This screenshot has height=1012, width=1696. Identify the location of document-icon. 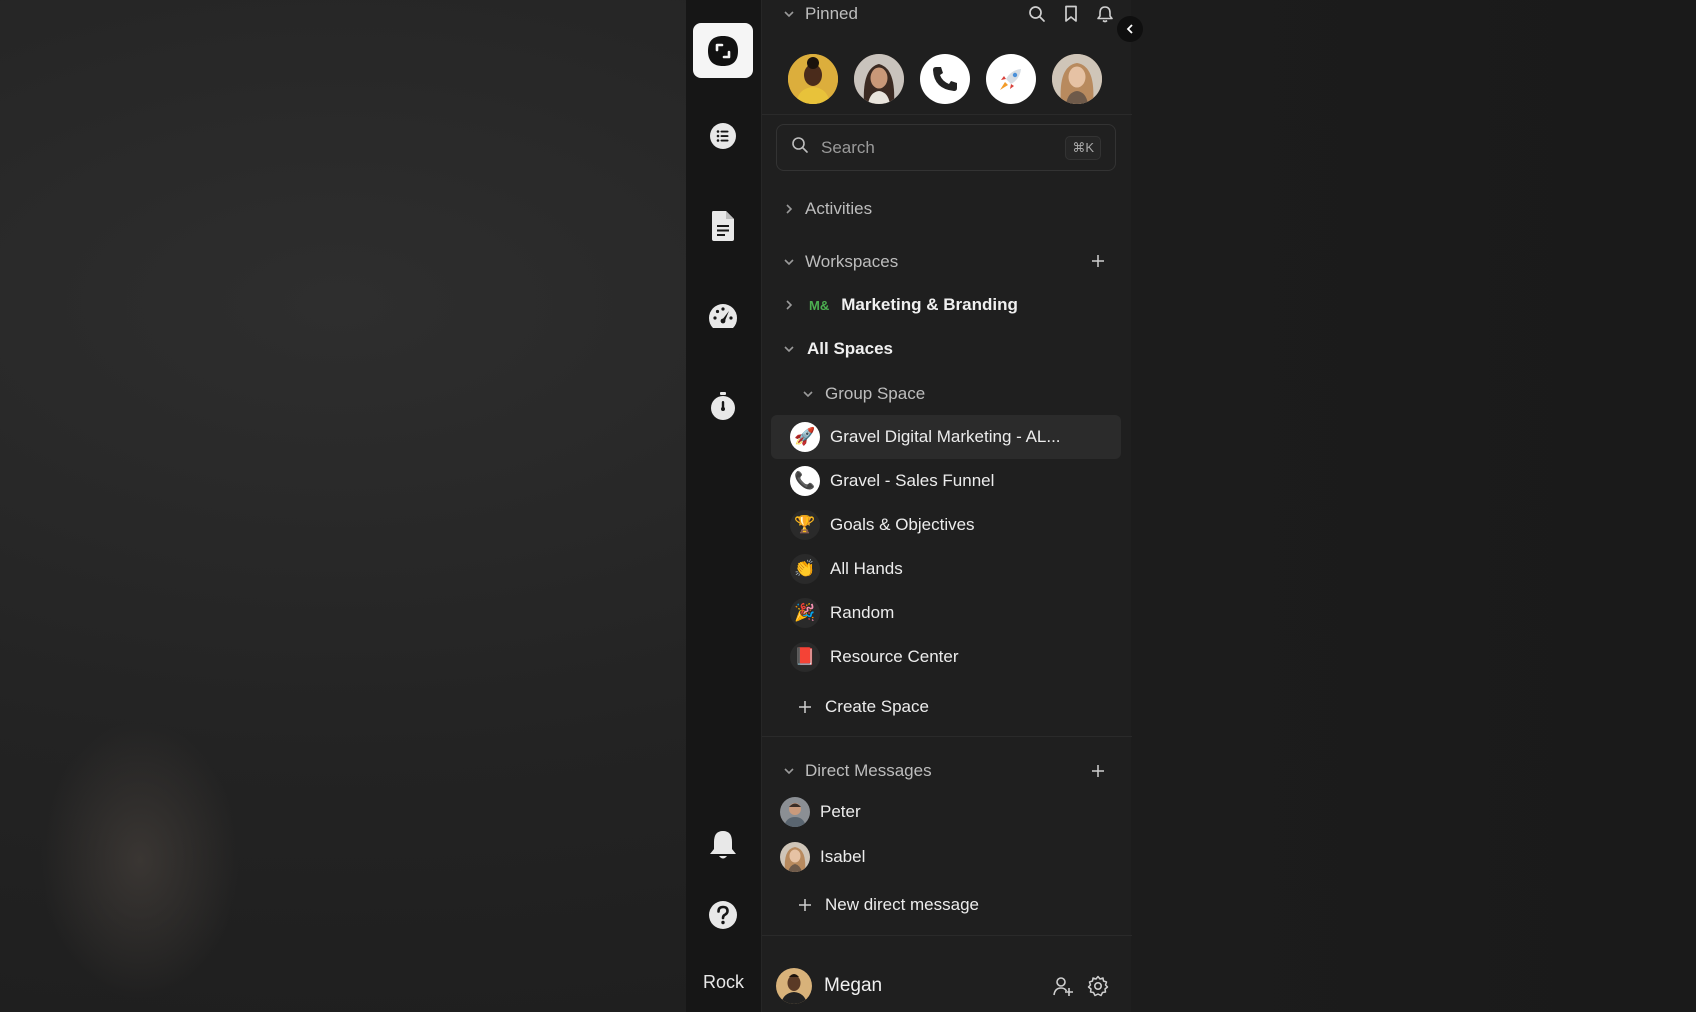
(723, 226).